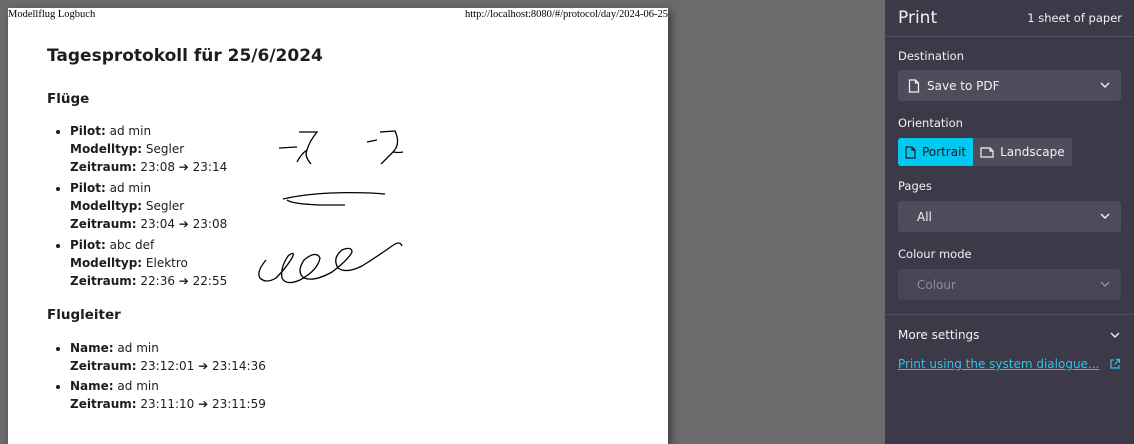 The height and width of the screenshot is (444, 1134). What do you see at coordinates (915, 186) in the screenshot?
I see `pages-label: Pages` at bounding box center [915, 186].